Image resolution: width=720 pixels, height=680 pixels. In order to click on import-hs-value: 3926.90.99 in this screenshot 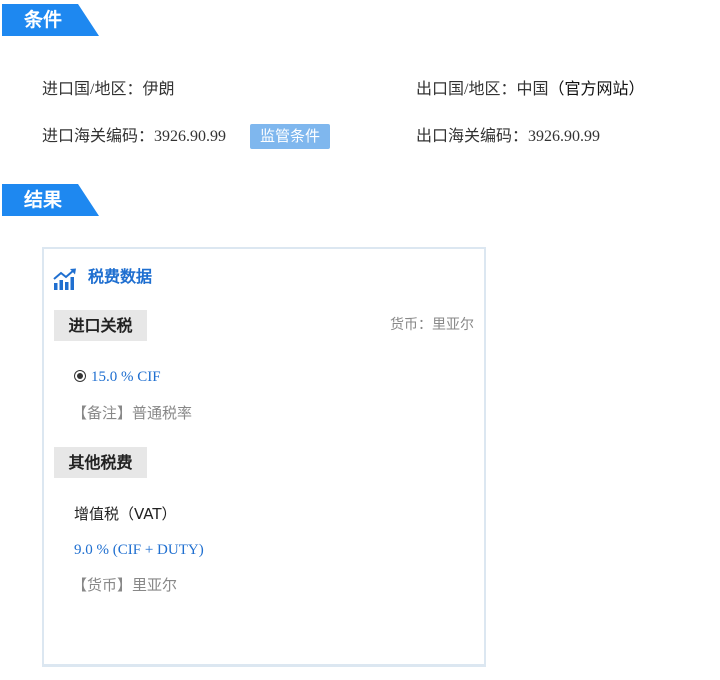, I will do `click(190, 136)`.